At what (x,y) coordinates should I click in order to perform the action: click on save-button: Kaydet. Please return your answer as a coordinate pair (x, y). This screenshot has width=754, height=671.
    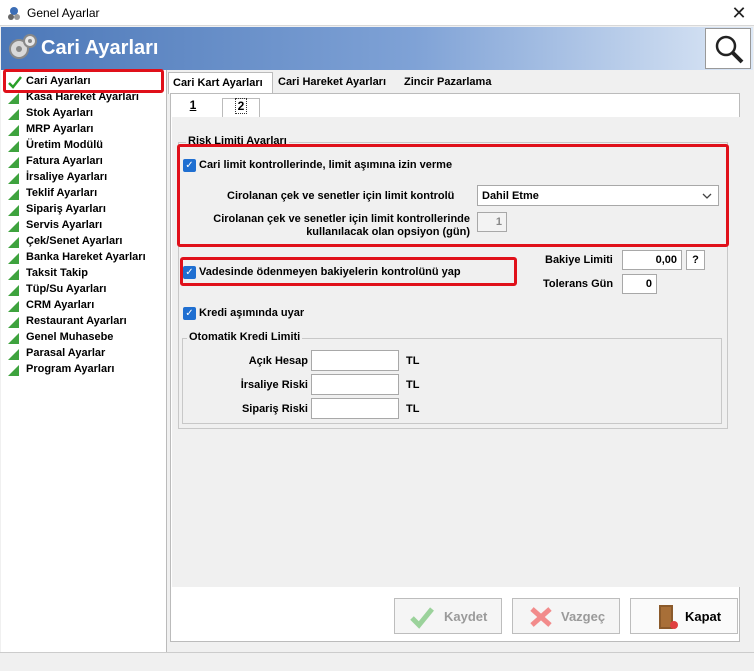
    Looking at the image, I should click on (448, 616).